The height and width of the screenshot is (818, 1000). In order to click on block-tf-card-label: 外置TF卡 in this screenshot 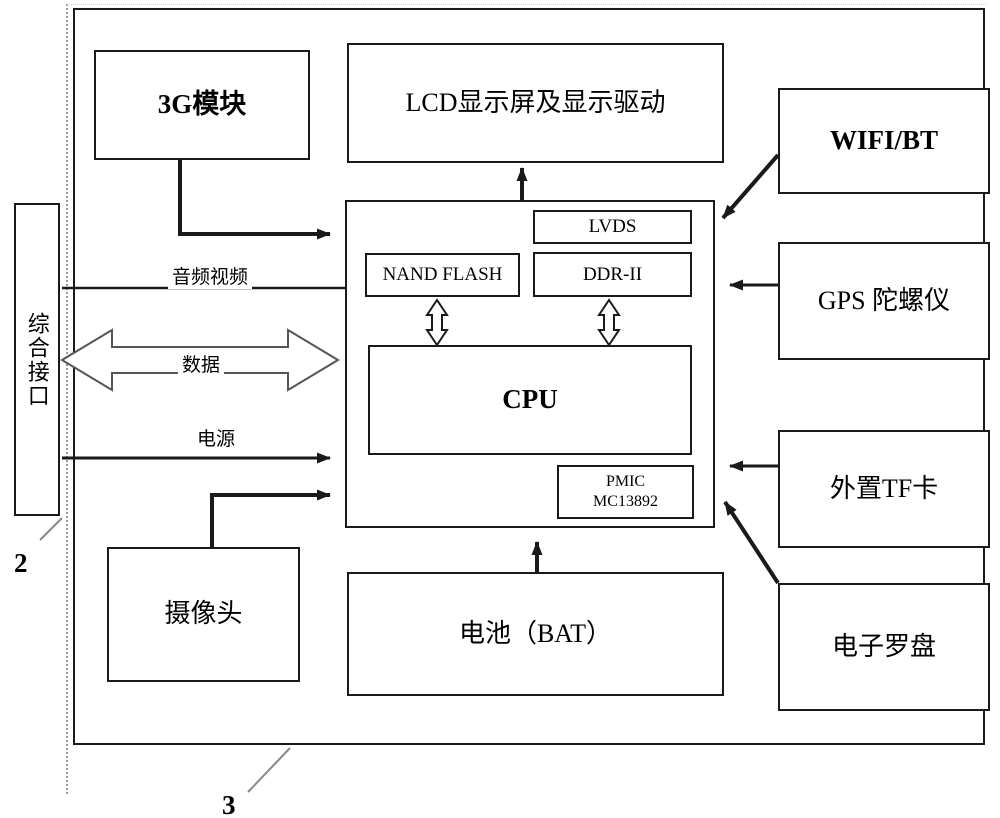, I will do `click(884, 488)`.